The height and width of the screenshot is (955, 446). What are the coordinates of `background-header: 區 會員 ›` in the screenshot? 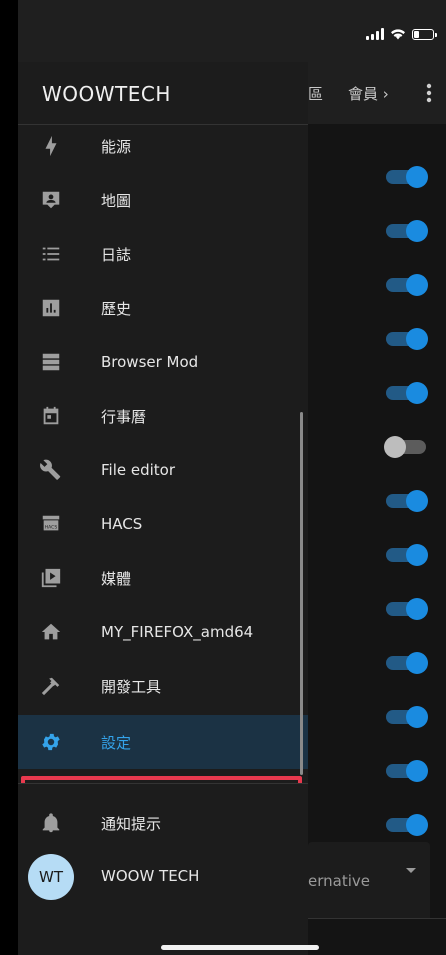 It's located at (377, 93).